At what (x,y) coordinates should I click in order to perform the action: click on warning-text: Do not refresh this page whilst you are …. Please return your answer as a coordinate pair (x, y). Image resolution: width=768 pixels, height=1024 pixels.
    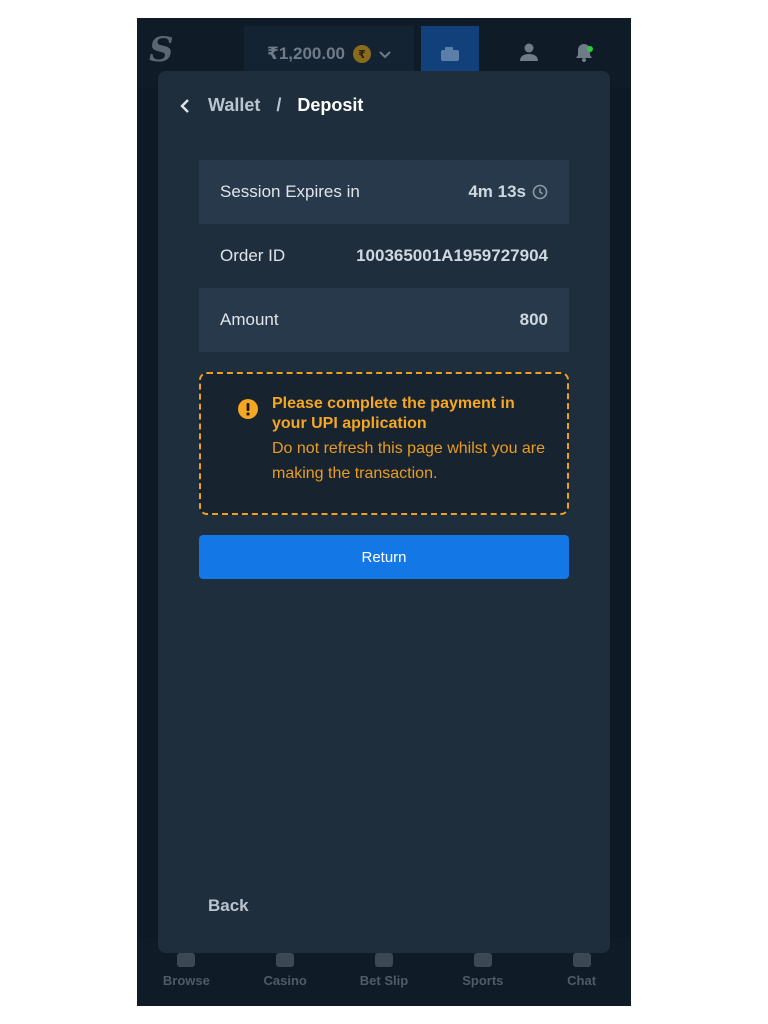
    Looking at the image, I should click on (409, 461).